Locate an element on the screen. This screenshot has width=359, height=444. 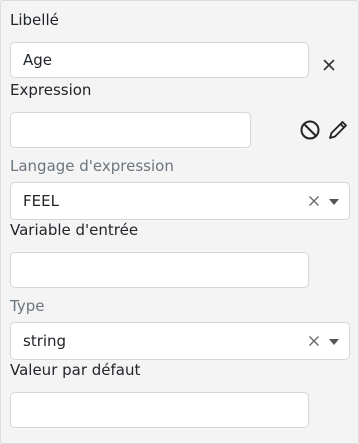
expression-language-select: FEEL is located at coordinates (180, 201).